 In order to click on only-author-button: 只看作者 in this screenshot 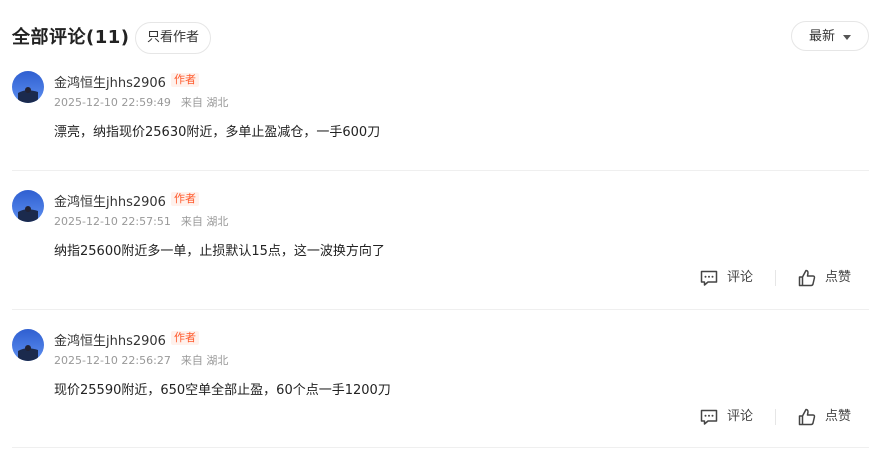, I will do `click(173, 38)`.